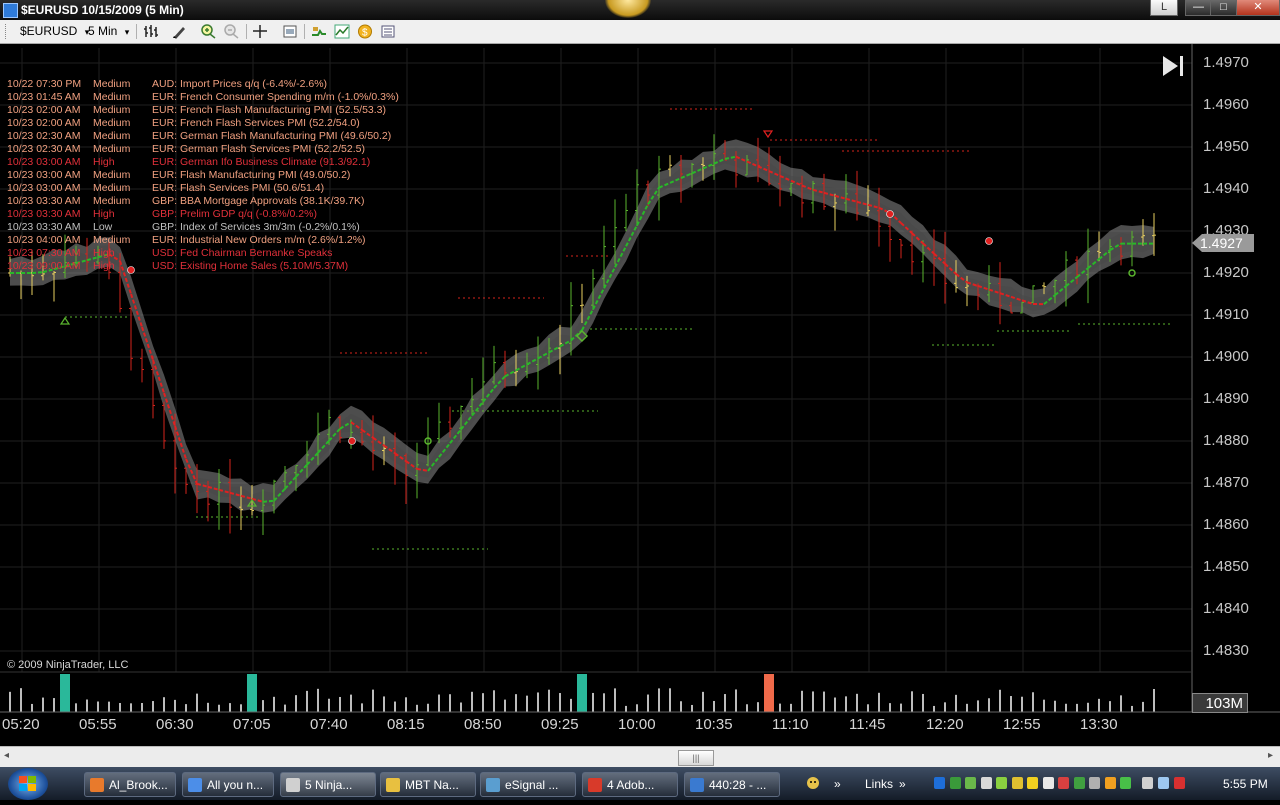 This screenshot has width=1280, height=805. Describe the element at coordinates (44, 240) in the screenshot. I see `news-time: 10/23 04:00 AM` at that location.